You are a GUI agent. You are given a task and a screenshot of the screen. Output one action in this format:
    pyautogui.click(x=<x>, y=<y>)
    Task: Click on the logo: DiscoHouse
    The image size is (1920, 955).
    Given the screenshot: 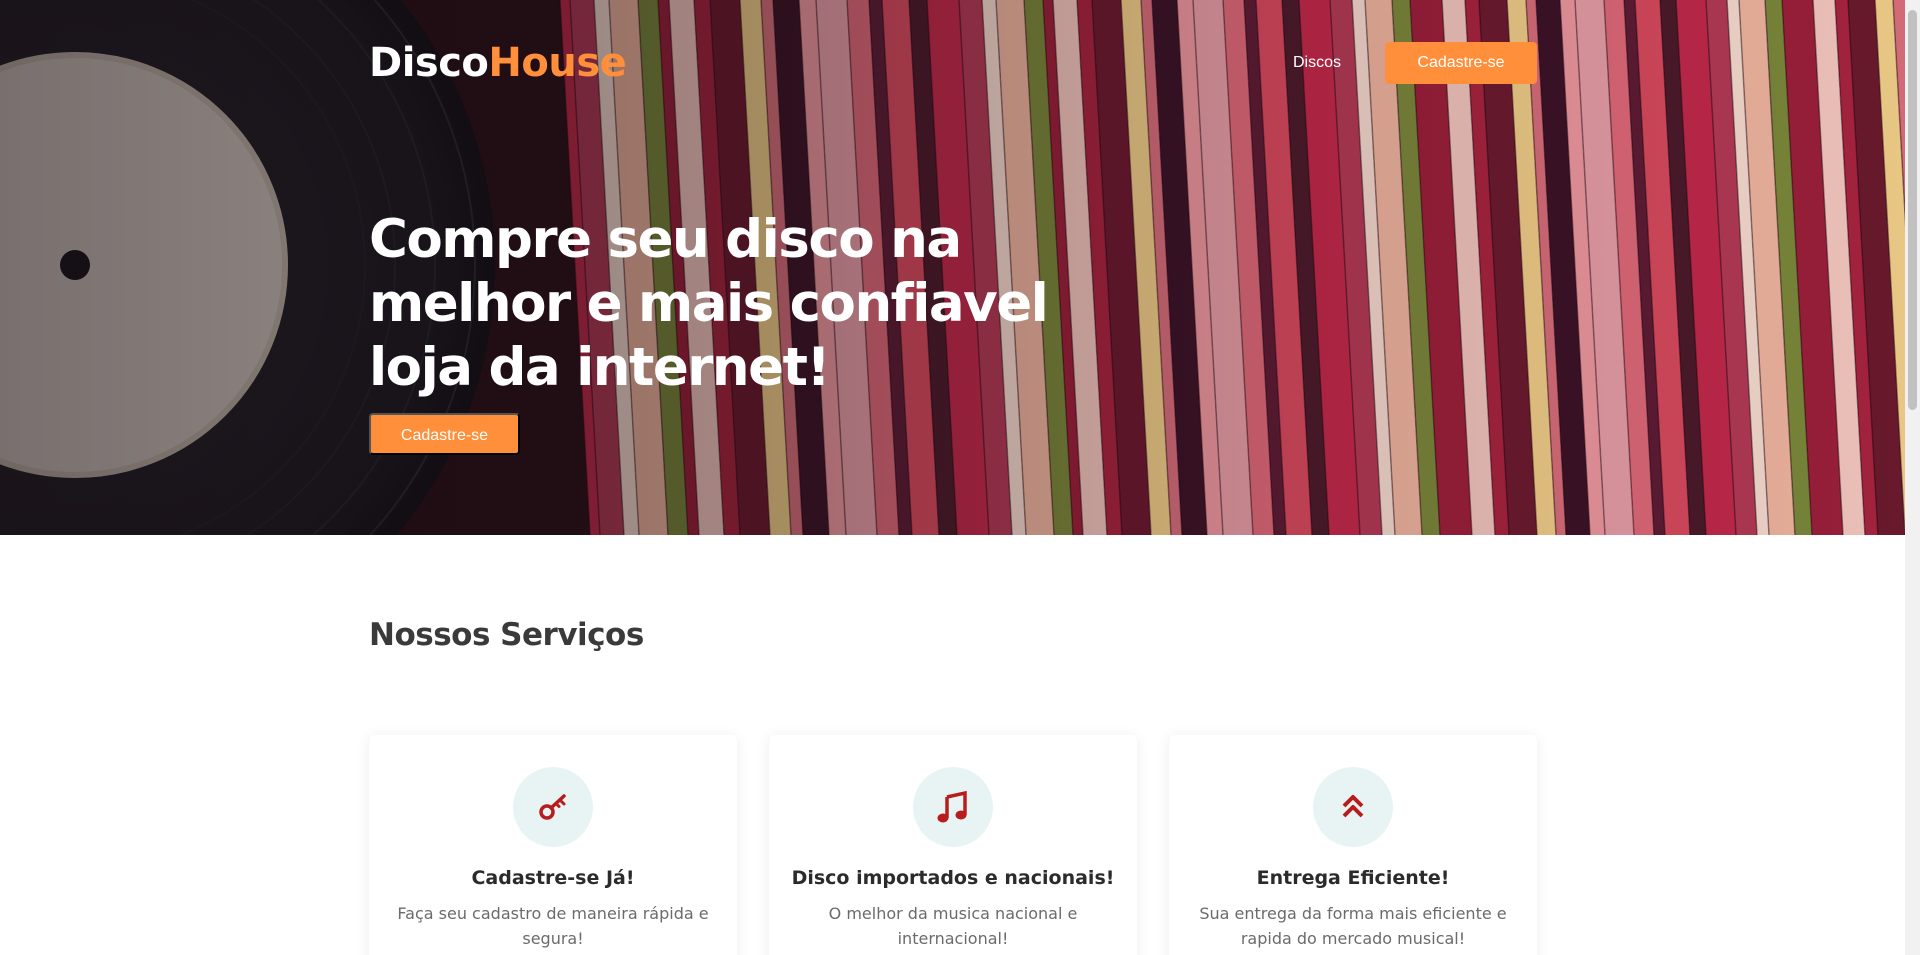 What is the action you would take?
    pyautogui.click(x=498, y=63)
    